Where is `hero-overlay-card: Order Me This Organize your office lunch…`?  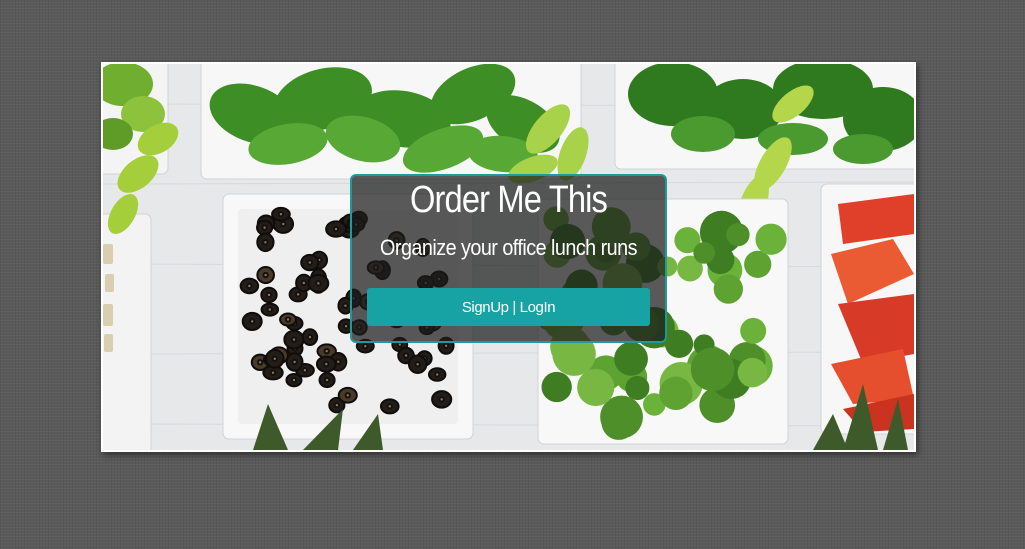 hero-overlay-card: Order Me This Organize your office lunch… is located at coordinates (508, 258).